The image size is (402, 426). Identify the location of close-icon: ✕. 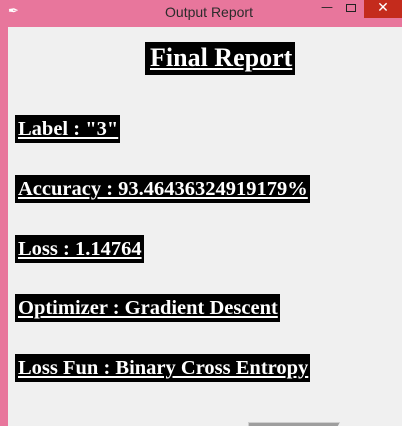
(383, 8).